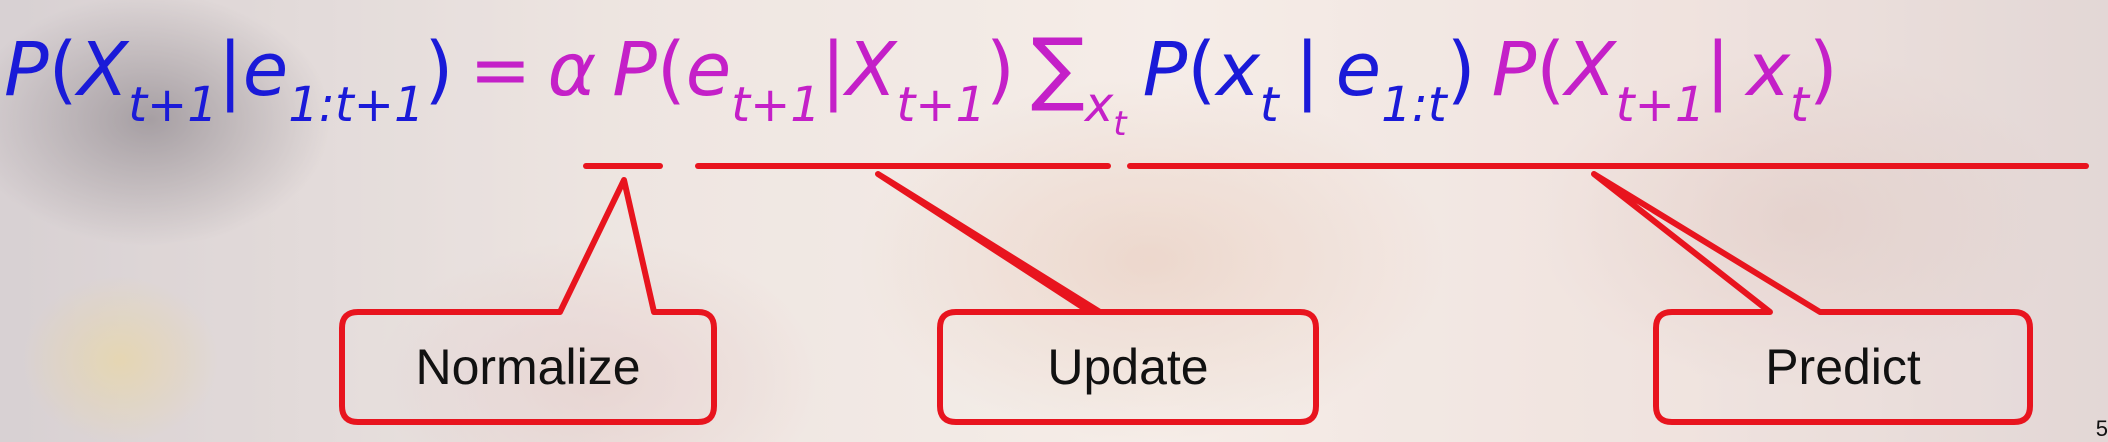 The image size is (2108, 442). Describe the element at coordinates (528, 367) in the screenshot. I see `normalize-label: Normalize` at that location.